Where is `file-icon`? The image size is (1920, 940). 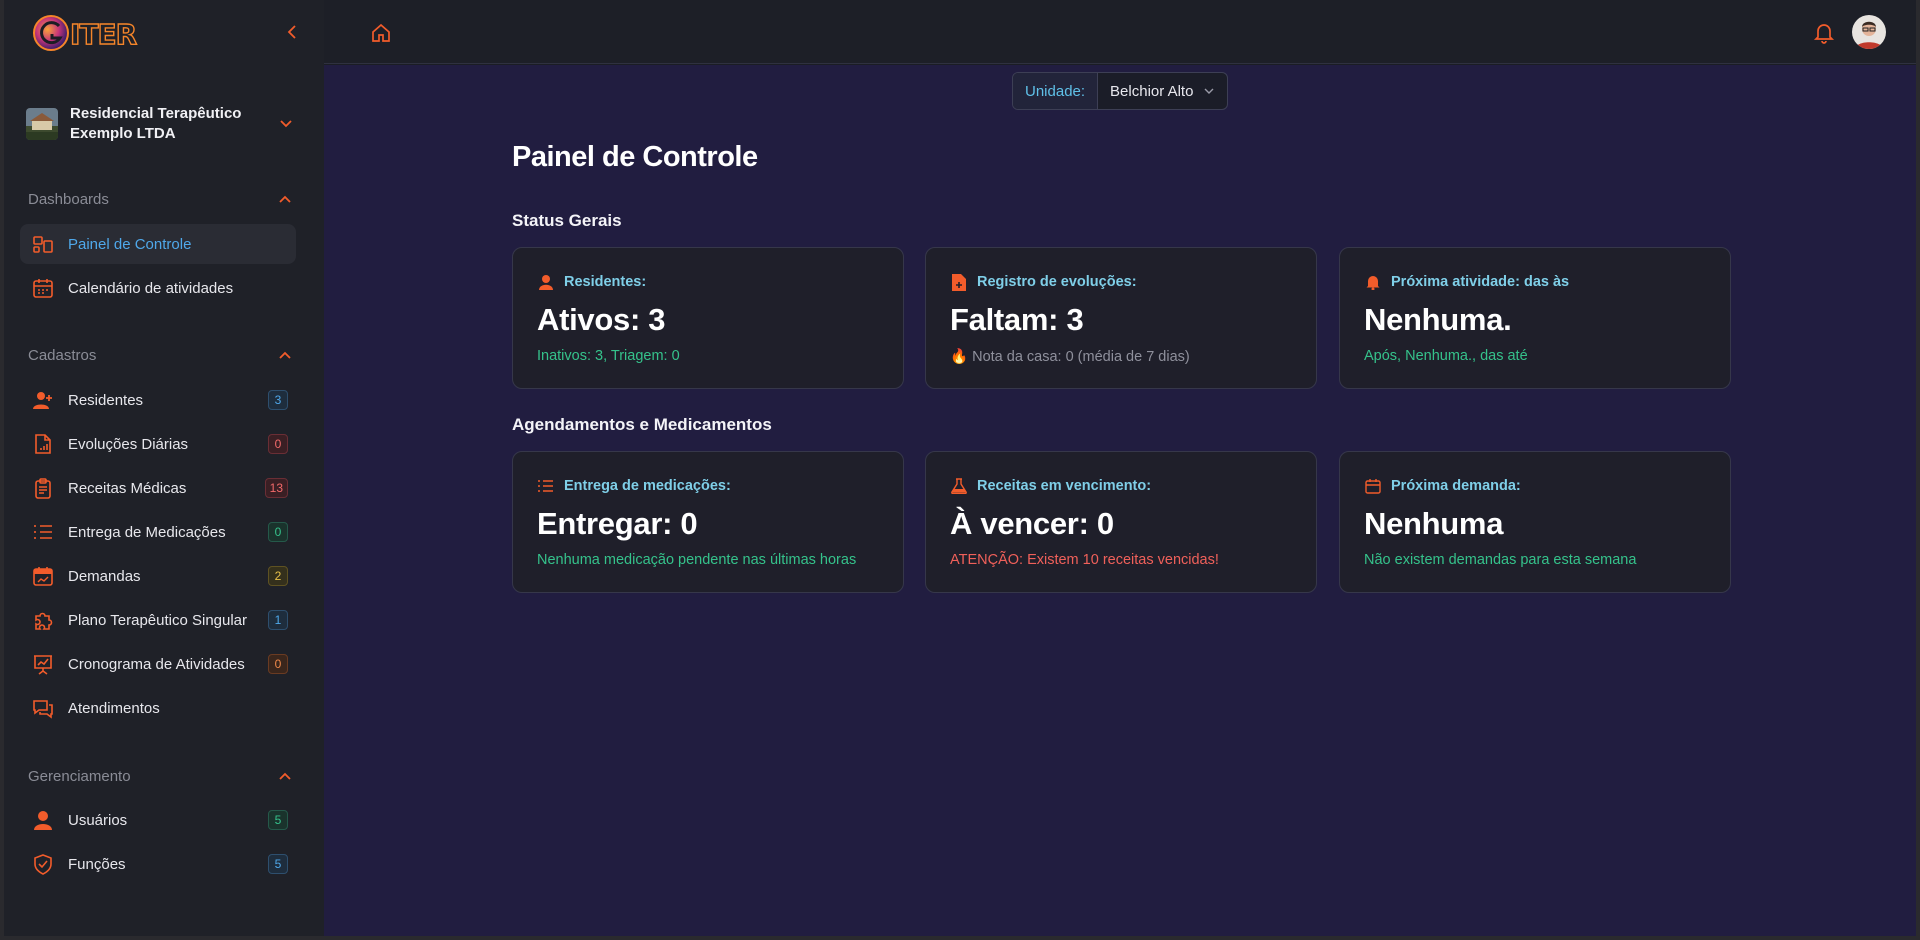 file-icon is located at coordinates (959, 282).